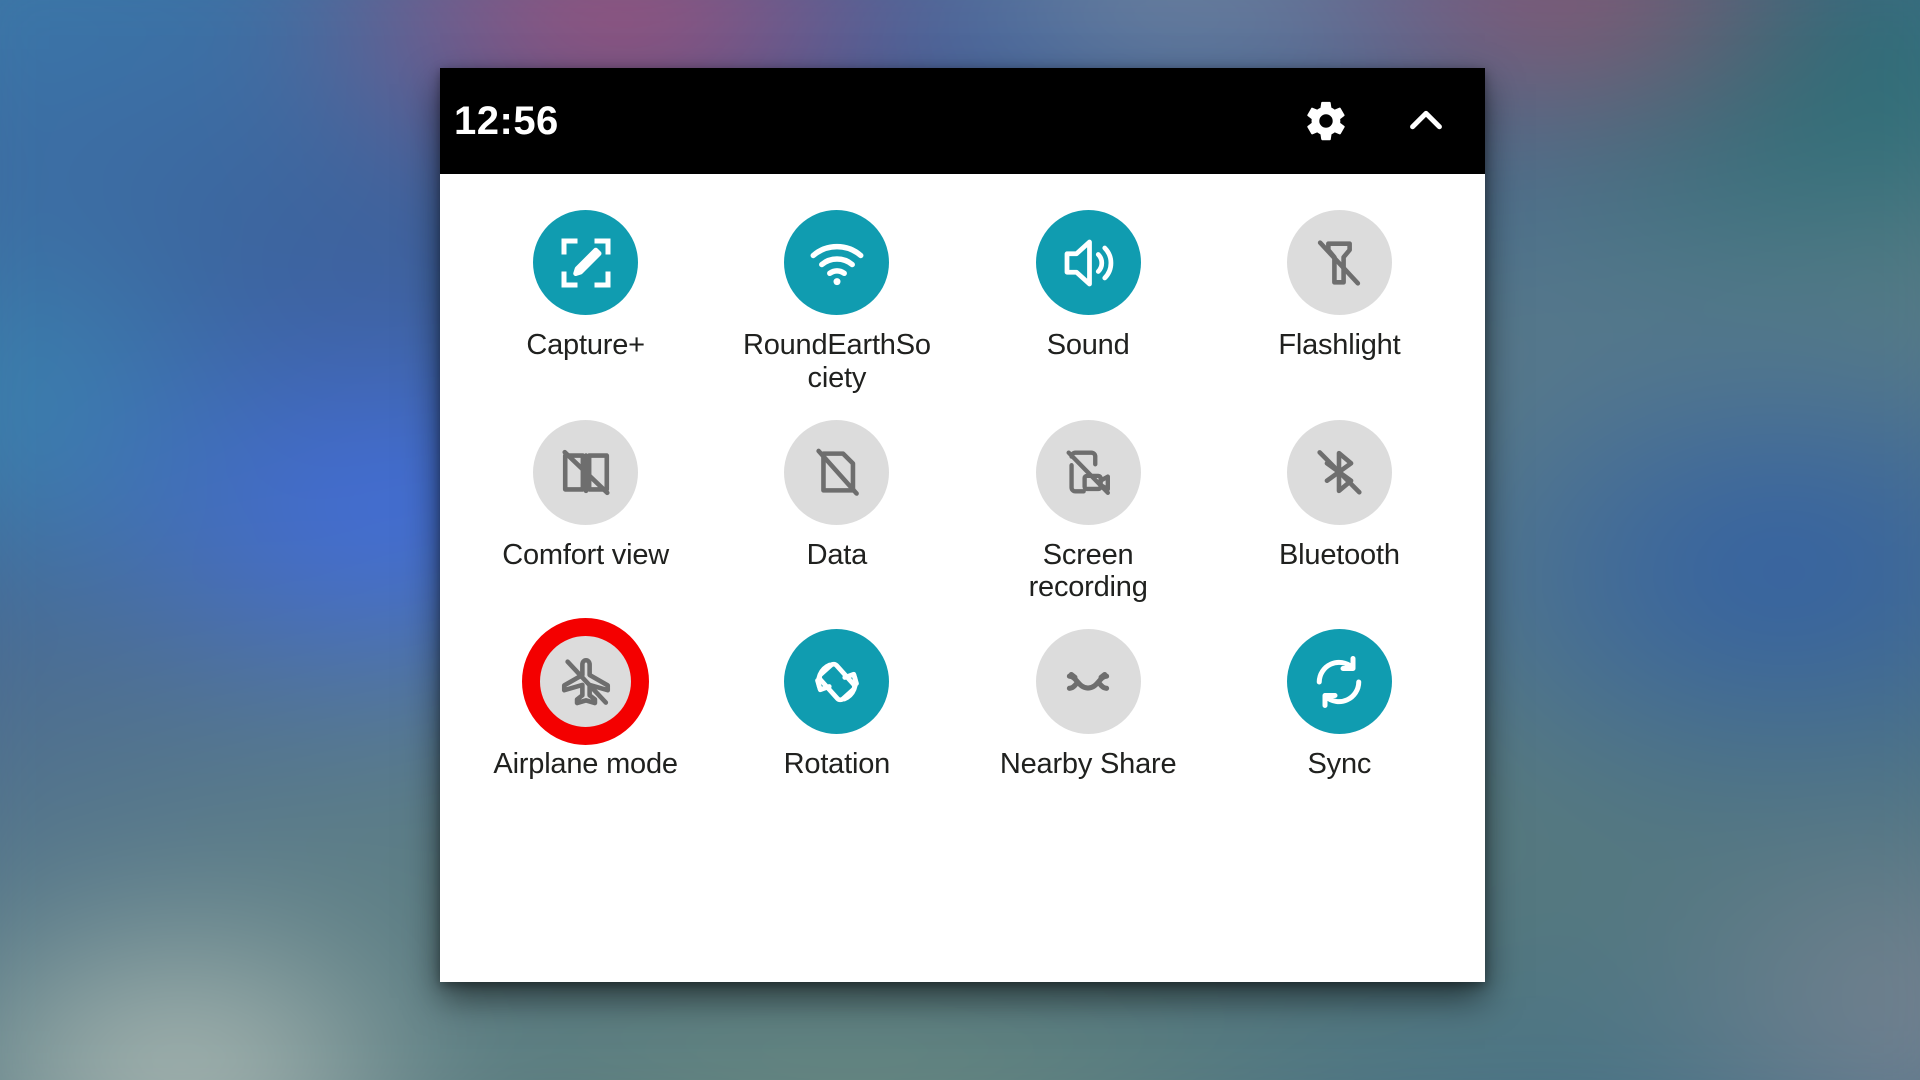 The image size is (1920, 1080). I want to click on tile-row: Airplane mode Rotation Nearby Share Sync, so click(962, 699).